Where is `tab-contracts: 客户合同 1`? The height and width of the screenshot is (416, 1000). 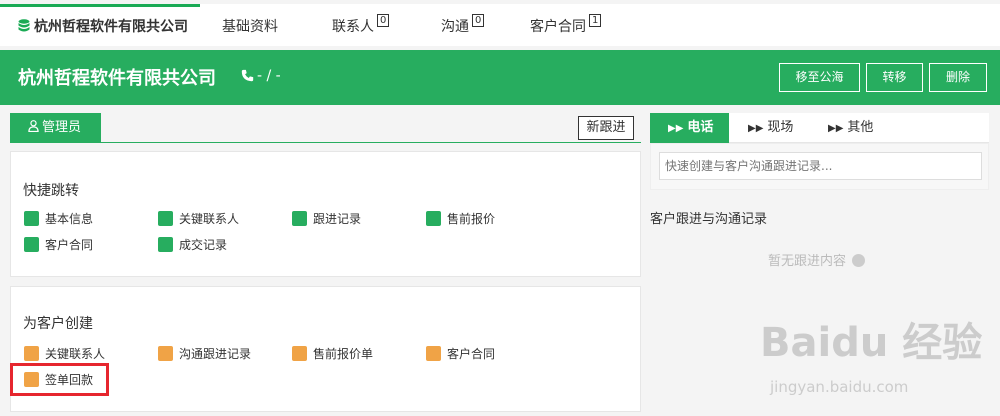
tab-contracts: 客户合同 1 is located at coordinates (566, 25).